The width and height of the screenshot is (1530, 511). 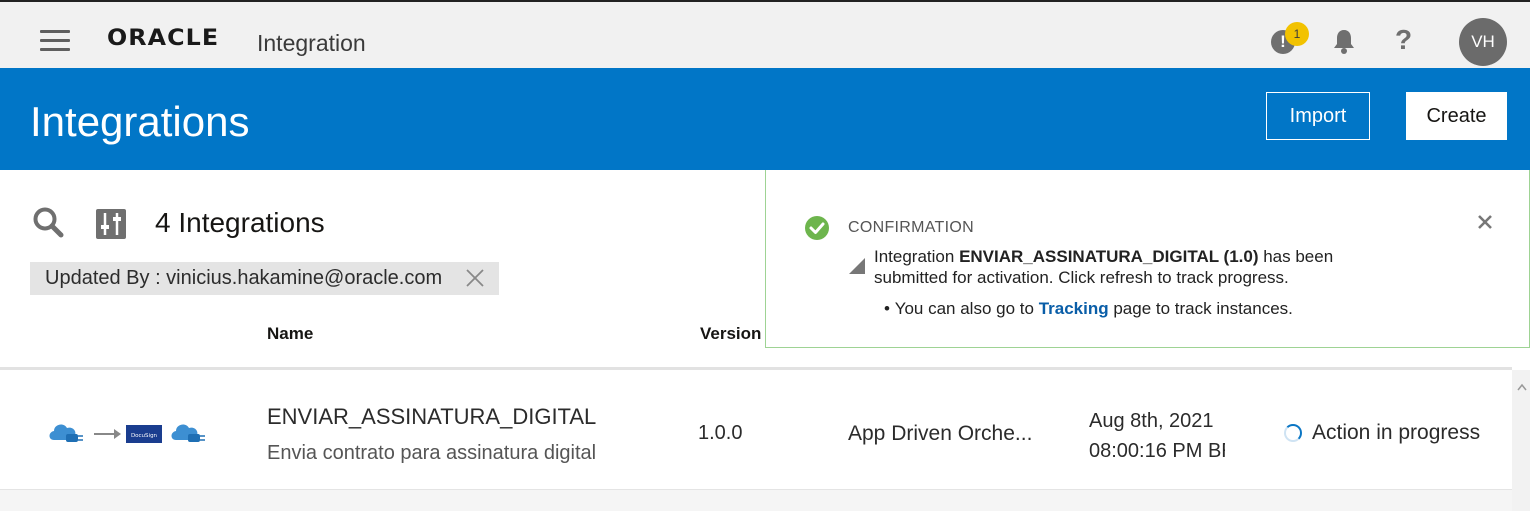 What do you see at coordinates (140, 121) in the screenshot?
I see `page-title: Integrations` at bounding box center [140, 121].